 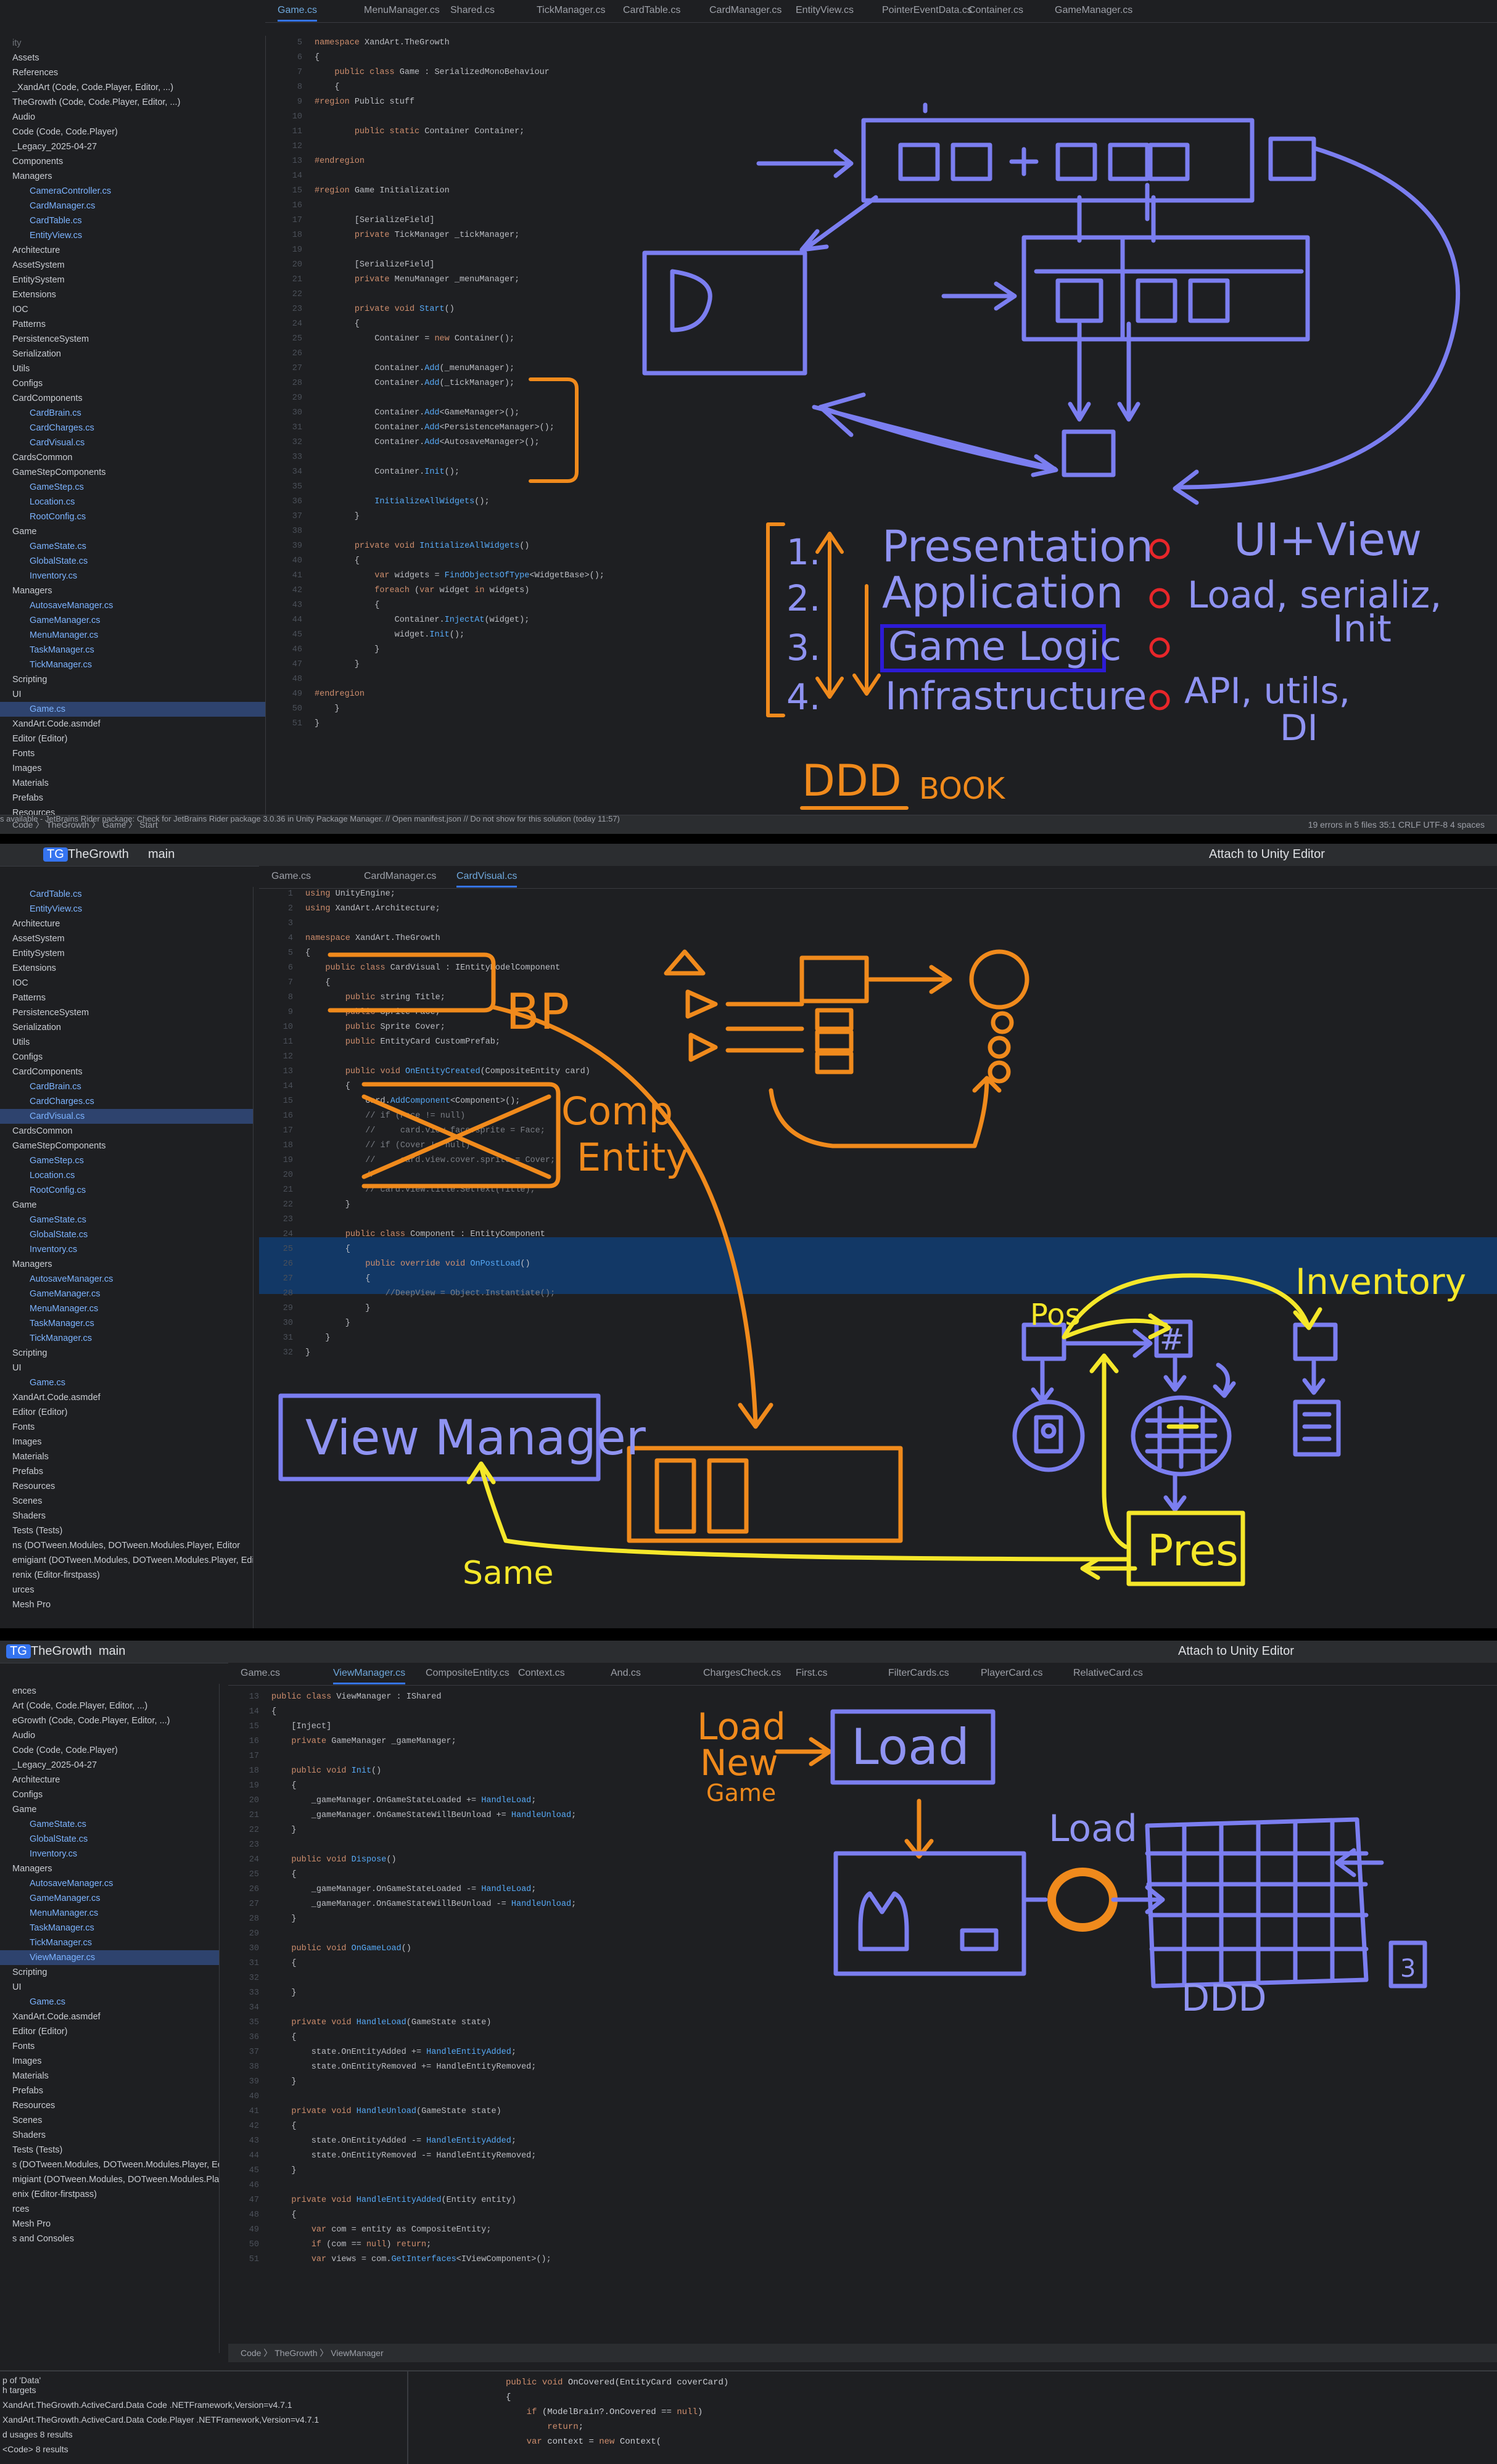 What do you see at coordinates (803, 648) in the screenshot?
I see `ink-num-3: 3.` at bounding box center [803, 648].